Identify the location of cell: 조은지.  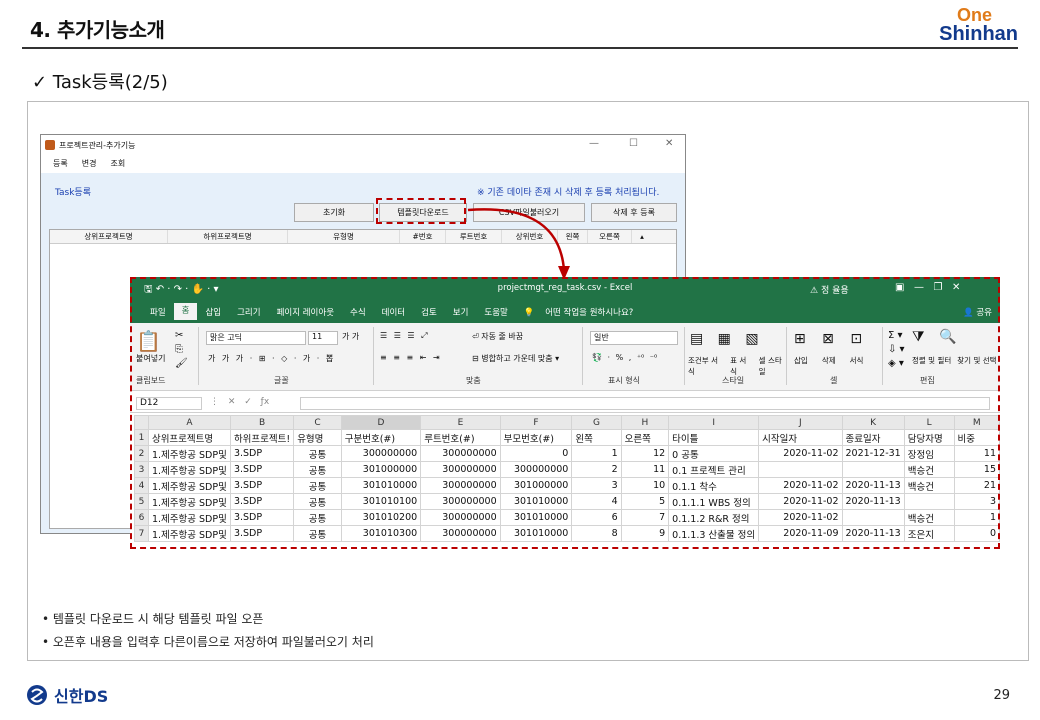
(929, 533).